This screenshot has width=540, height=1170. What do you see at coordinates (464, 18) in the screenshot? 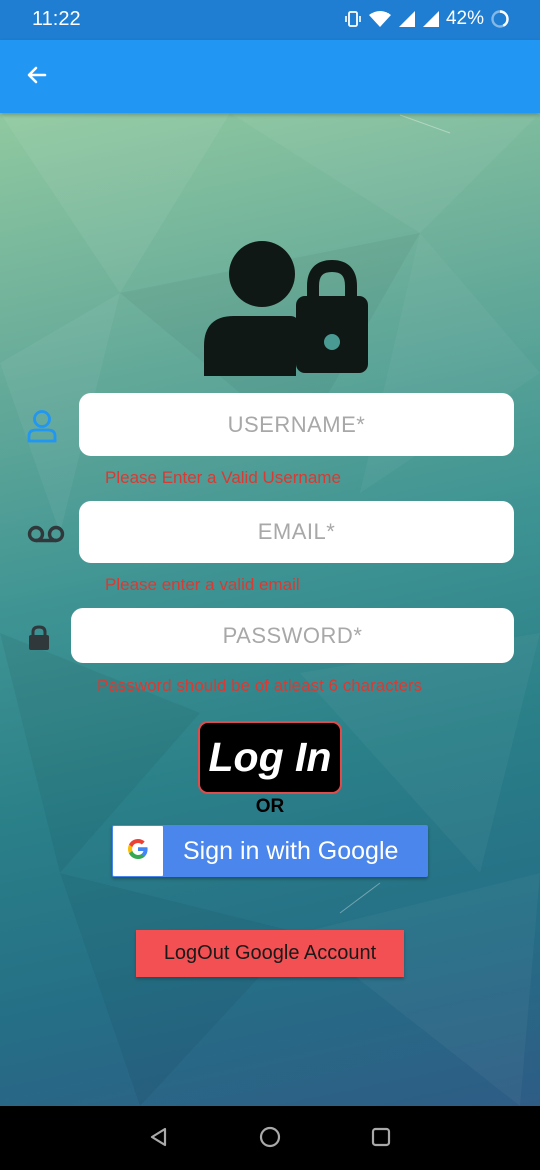
I see `battery-percent: 42%` at bounding box center [464, 18].